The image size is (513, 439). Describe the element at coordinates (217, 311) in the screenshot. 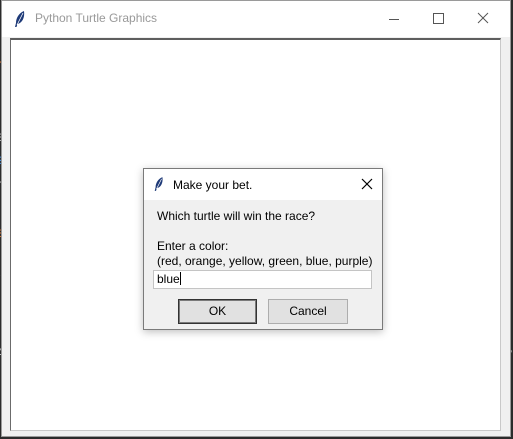

I see `ok-button: OK` at that location.